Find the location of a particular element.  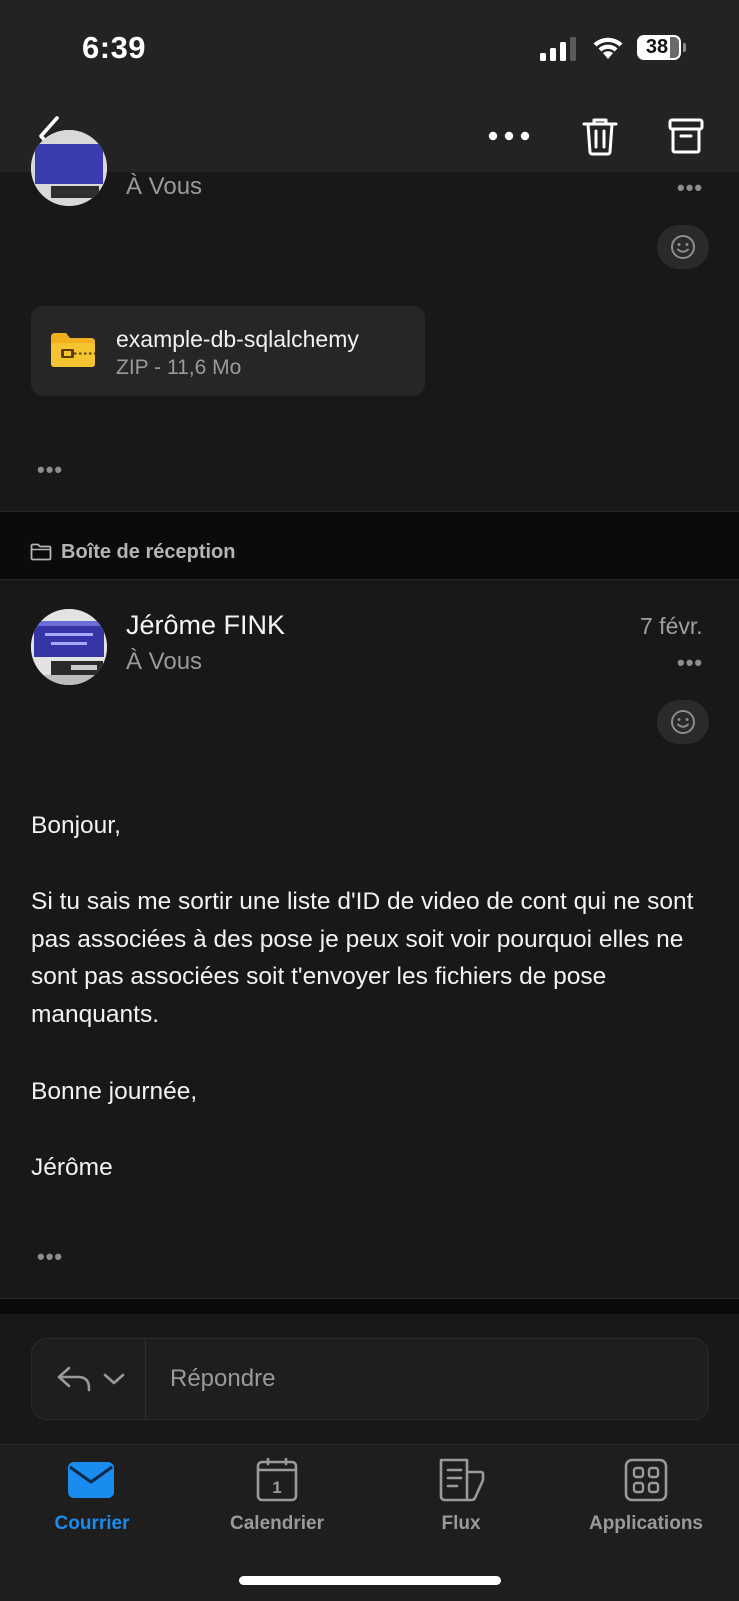

avatar is located at coordinates (69, 168).